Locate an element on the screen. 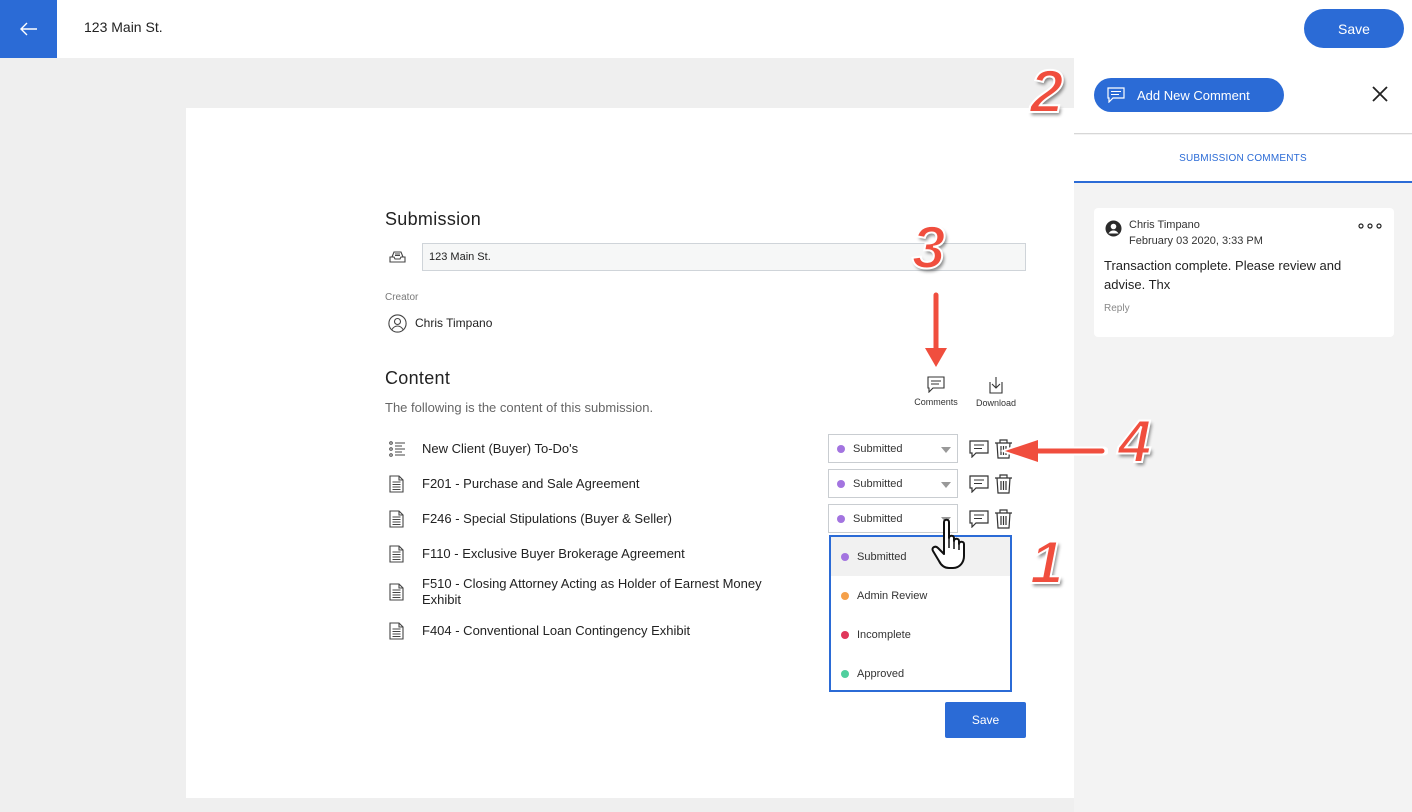  inbox-icon is located at coordinates (397, 257).